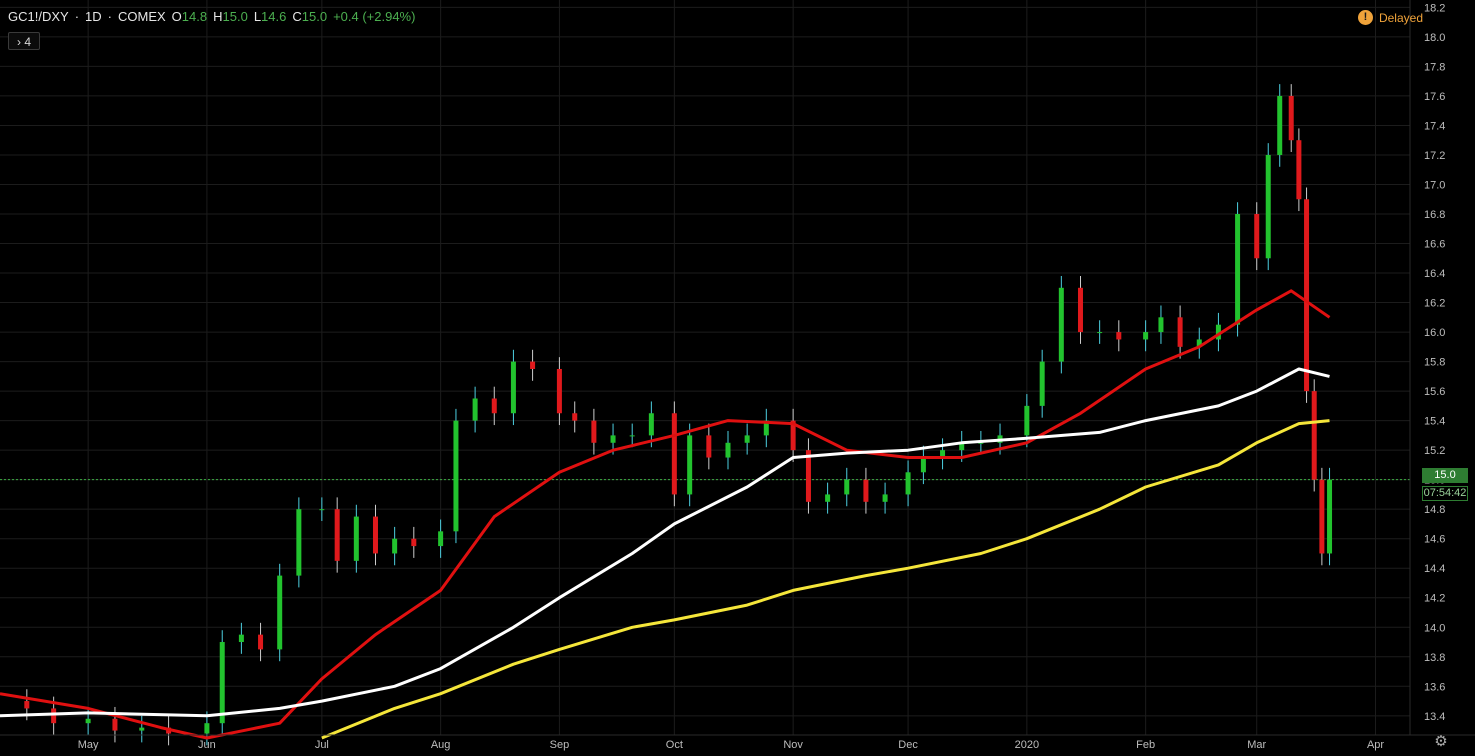  I want to click on price-tick-label: 14.0, so click(1434, 628).